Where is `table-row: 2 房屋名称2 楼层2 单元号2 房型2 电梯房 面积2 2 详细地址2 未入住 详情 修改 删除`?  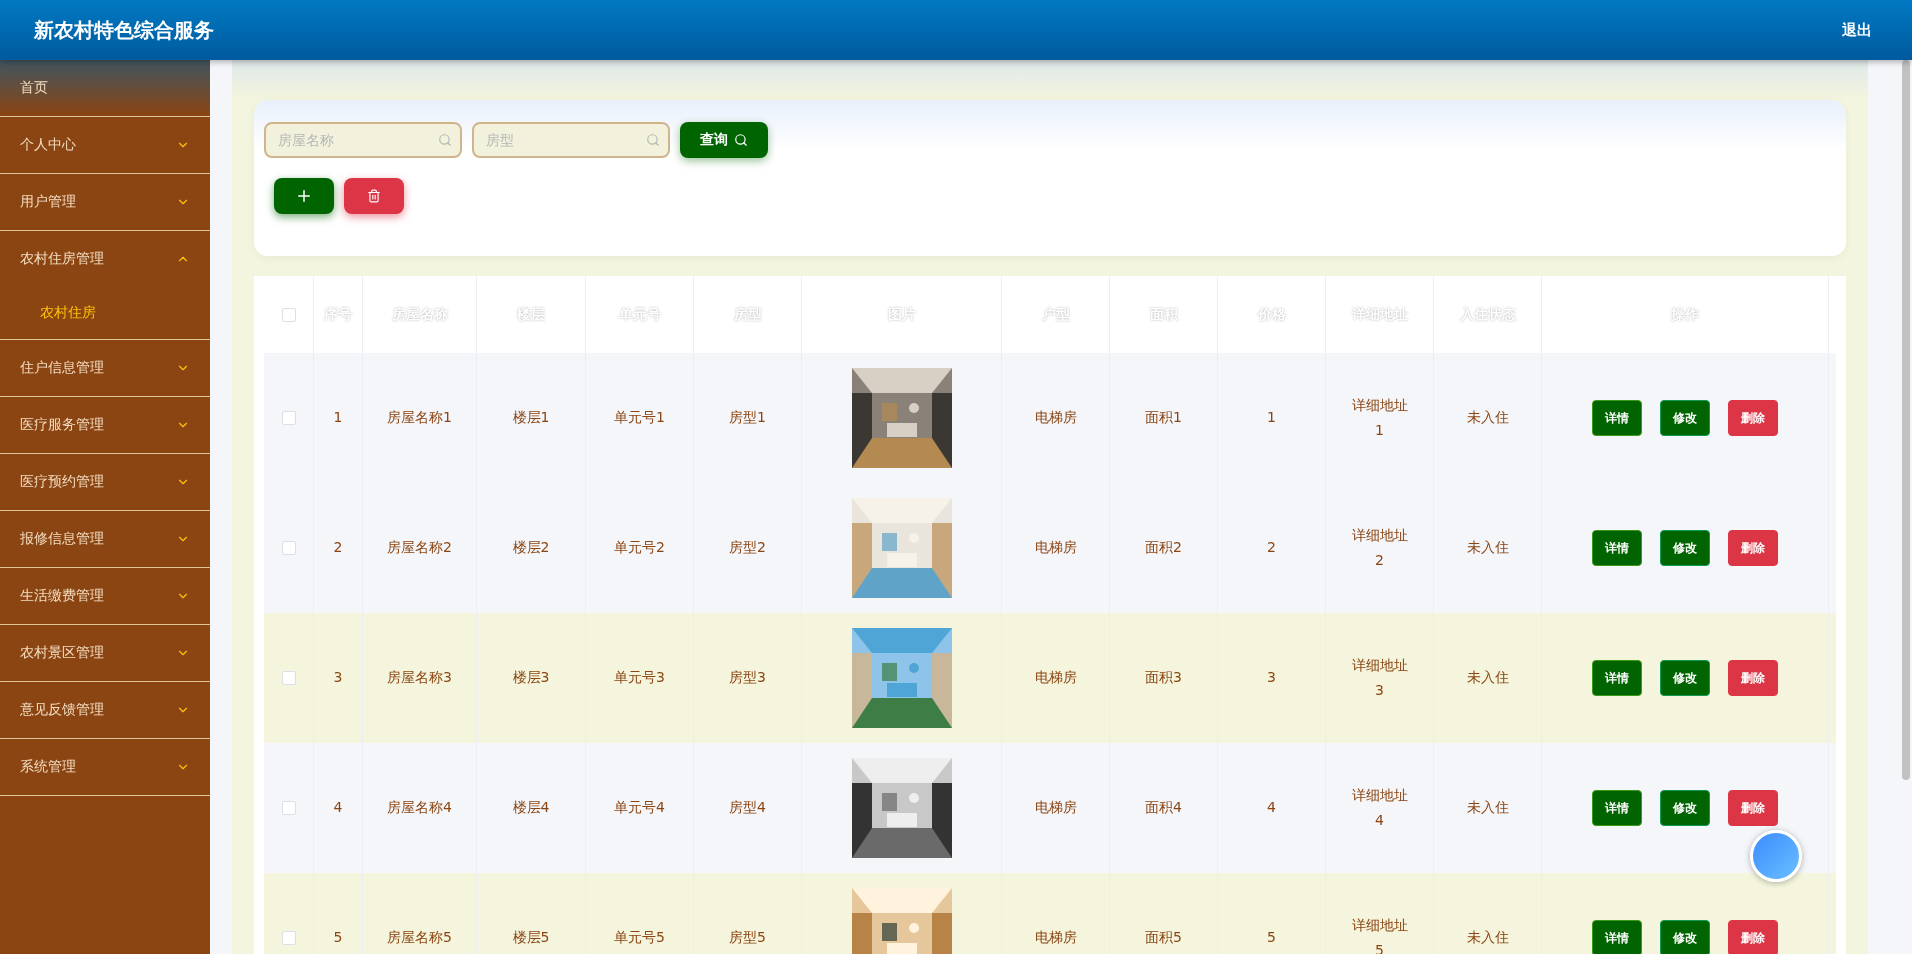 table-row: 2 房屋名称2 楼层2 单元号2 房型2 电梯房 面积2 2 详细地址2 未入住 详情 修改 删除 is located at coordinates (1050, 548).